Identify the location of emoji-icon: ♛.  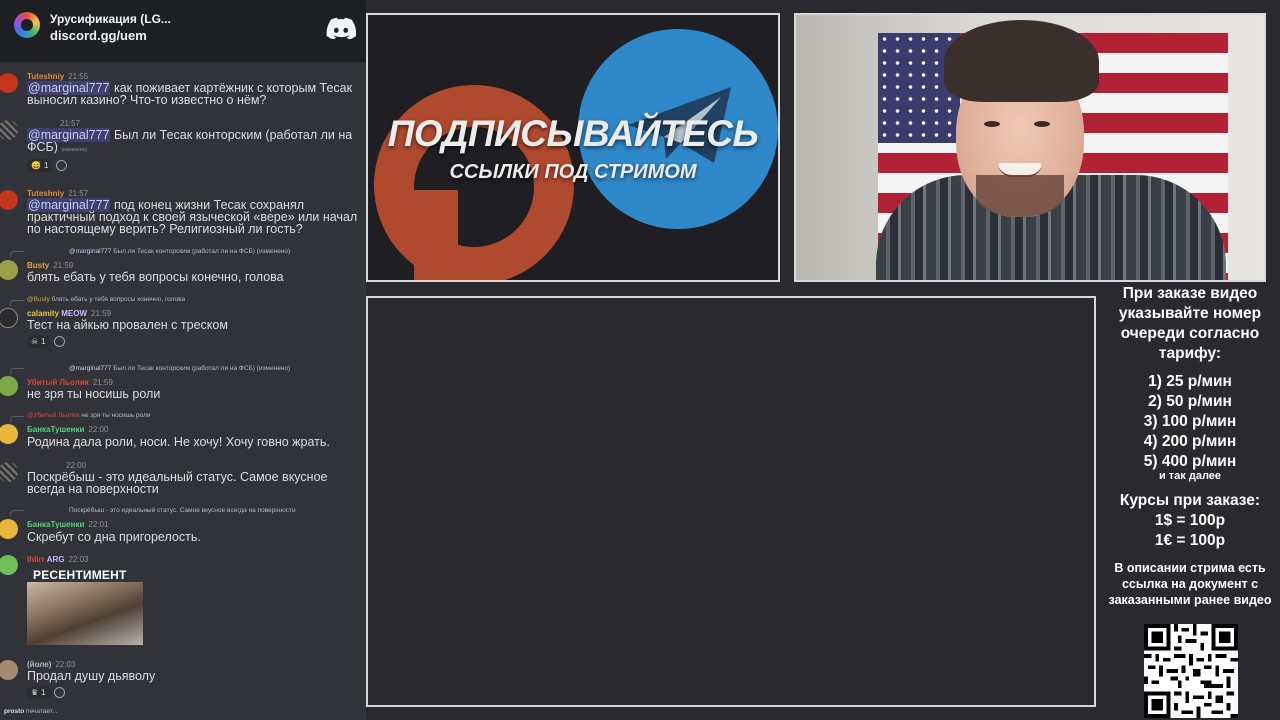
(35, 692).